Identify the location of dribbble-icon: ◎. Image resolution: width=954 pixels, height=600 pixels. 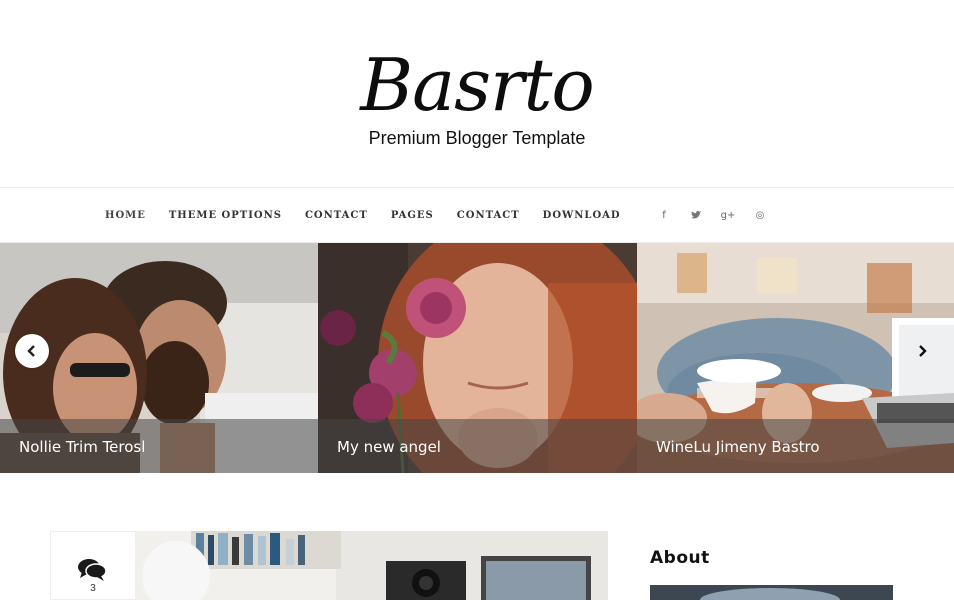
(760, 215).